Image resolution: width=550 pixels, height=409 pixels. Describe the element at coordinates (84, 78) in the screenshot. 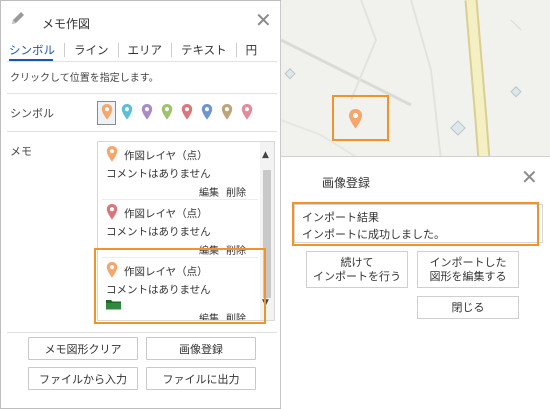

I see `instruction-text: クリックして位置を指定します。` at that location.